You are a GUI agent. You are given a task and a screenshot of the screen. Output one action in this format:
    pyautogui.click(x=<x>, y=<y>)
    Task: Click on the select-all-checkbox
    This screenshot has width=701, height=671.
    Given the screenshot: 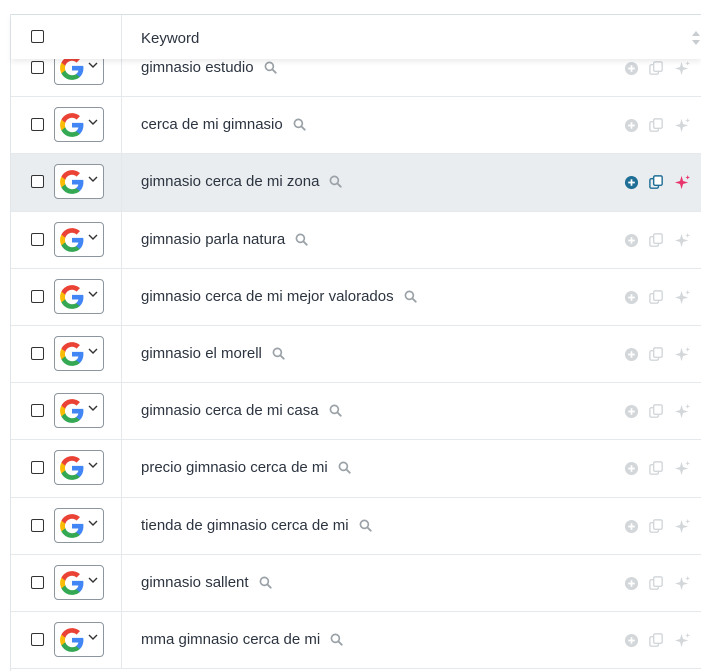 What is the action you would take?
    pyautogui.click(x=37, y=36)
    